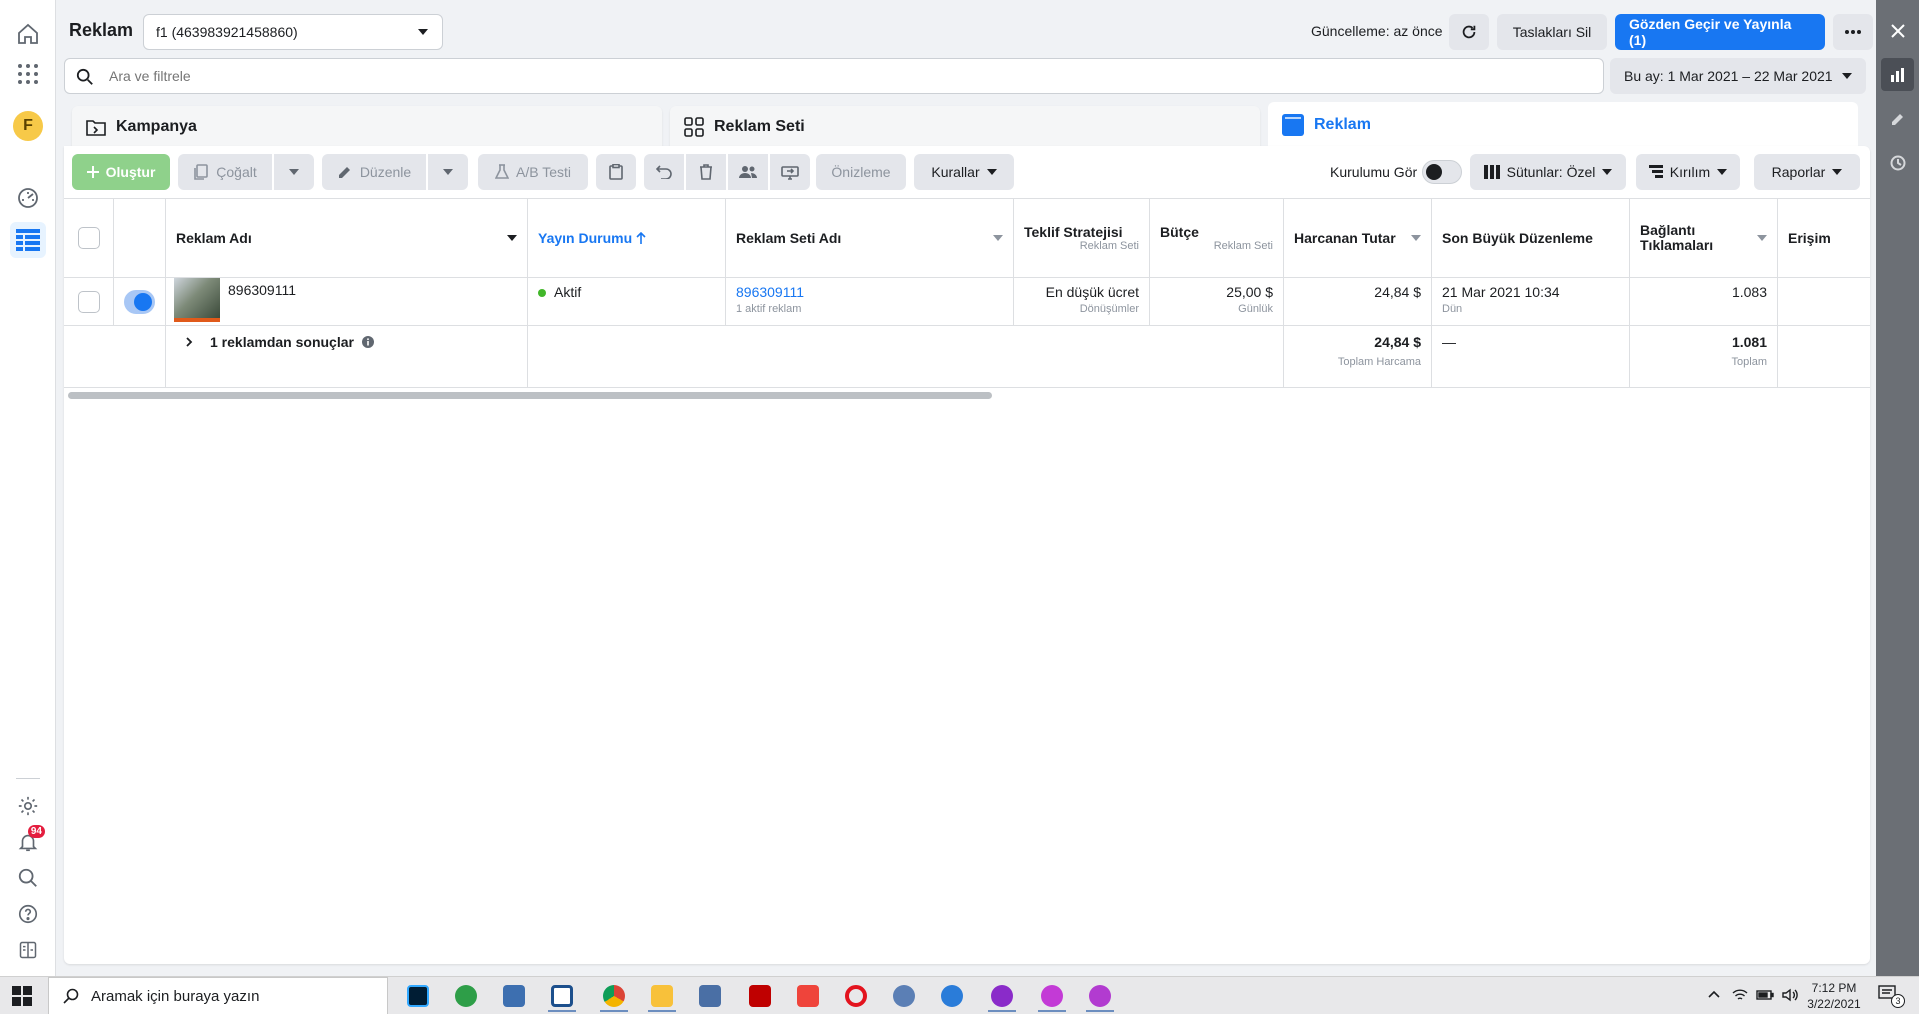 This screenshot has height=1014, width=1919. Describe the element at coordinates (385, 172) in the screenshot. I see `edit-button-label: Düzenle` at that location.